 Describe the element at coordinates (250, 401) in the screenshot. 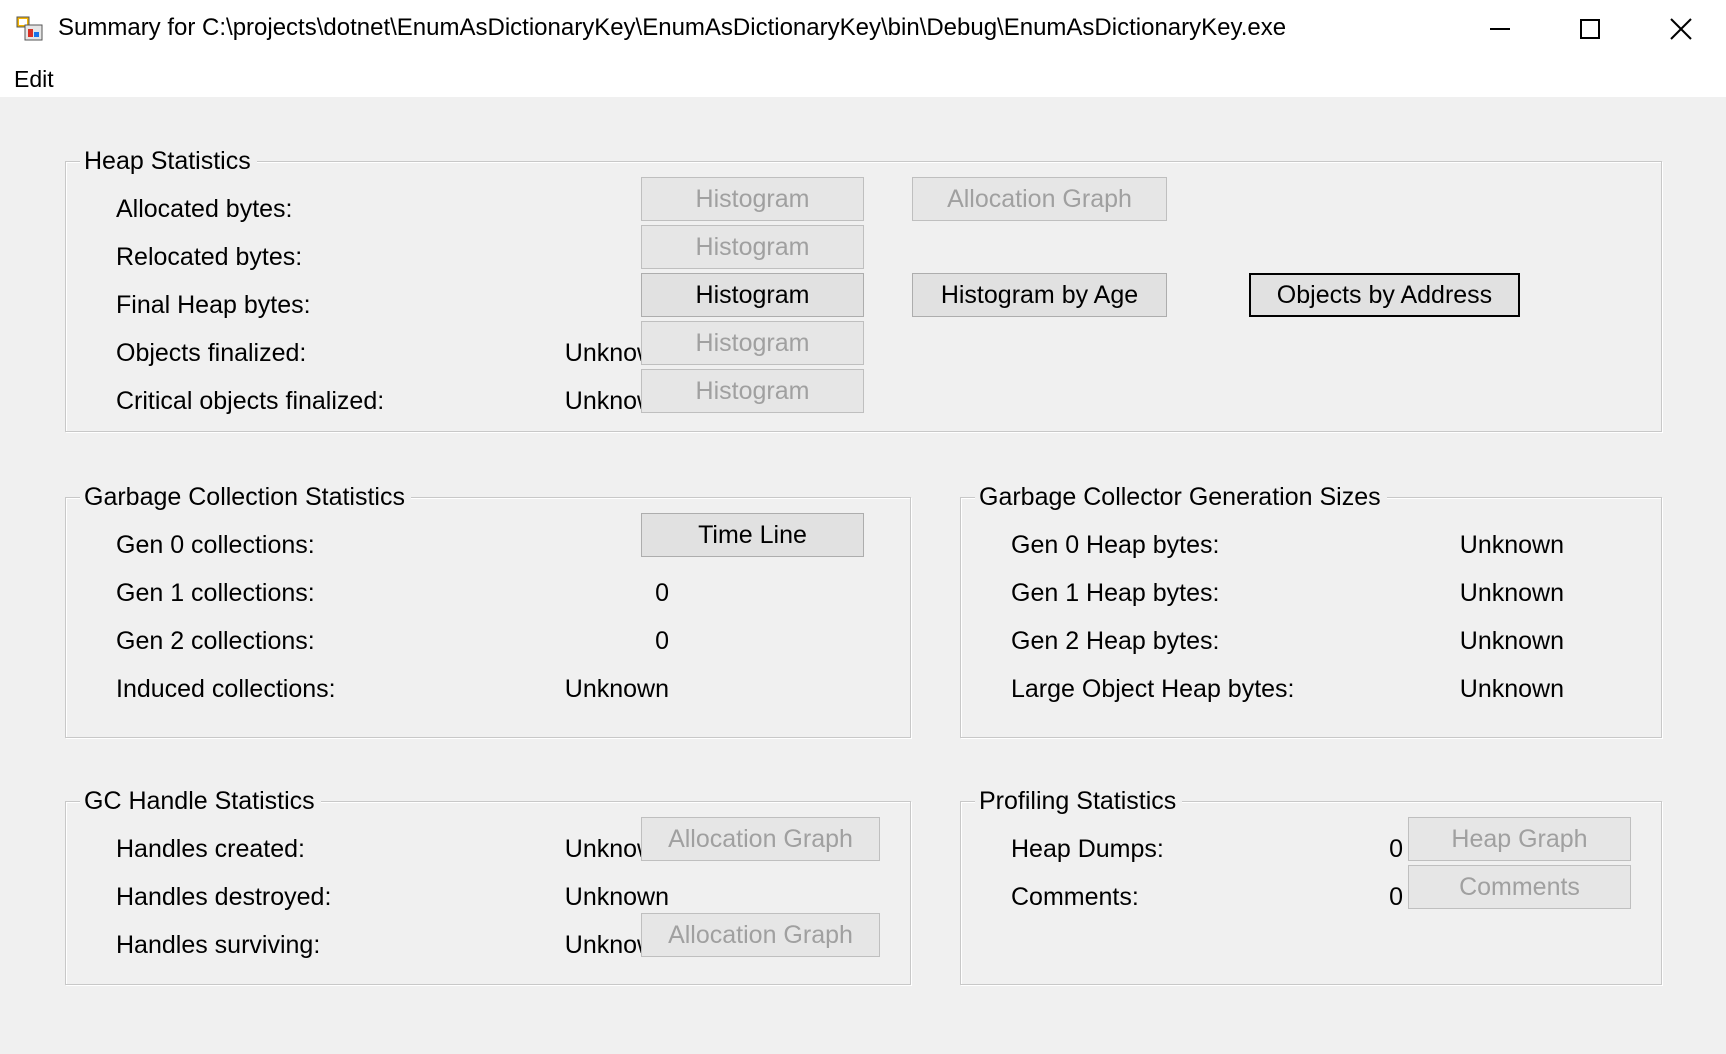

I see `critical-objects-finalized-label: Critical objects finalized:` at that location.